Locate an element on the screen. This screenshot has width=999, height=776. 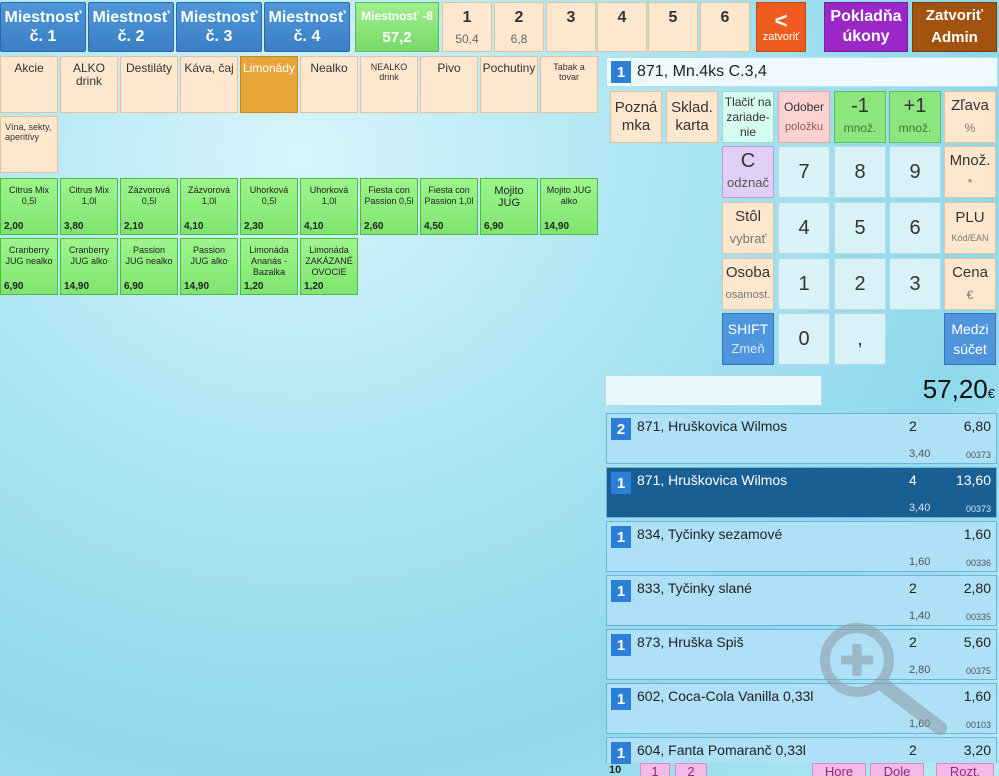
product-tile: Fiesta con Passion 0,5l 2,60 is located at coordinates (389, 206).